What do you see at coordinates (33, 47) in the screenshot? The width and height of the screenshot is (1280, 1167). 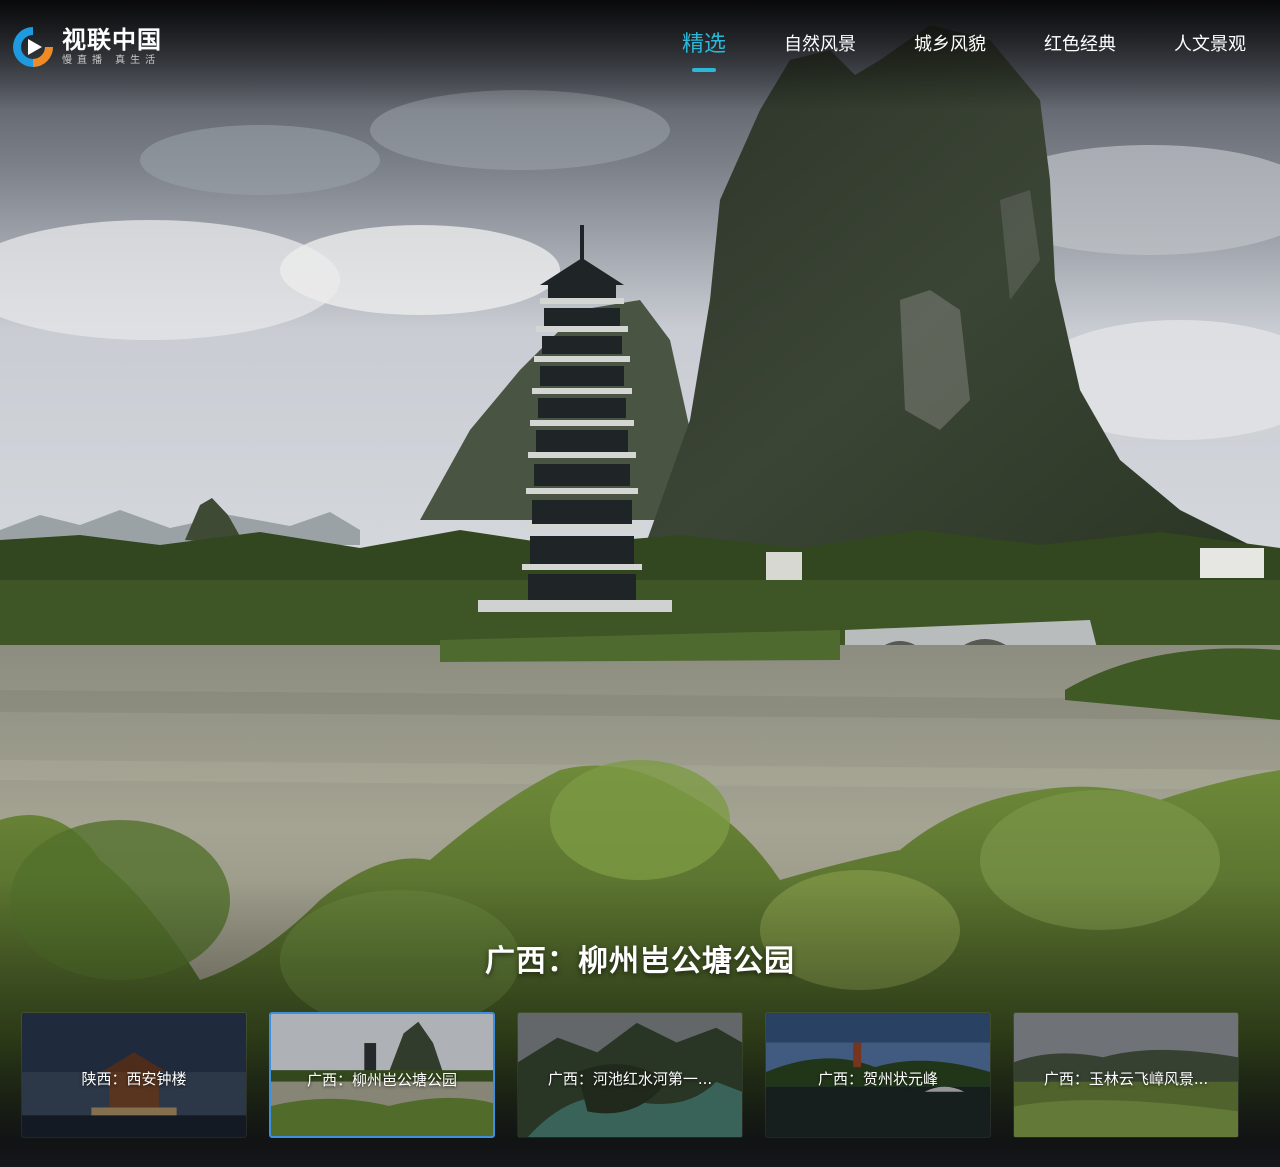 I see `play-logo-icon` at bounding box center [33, 47].